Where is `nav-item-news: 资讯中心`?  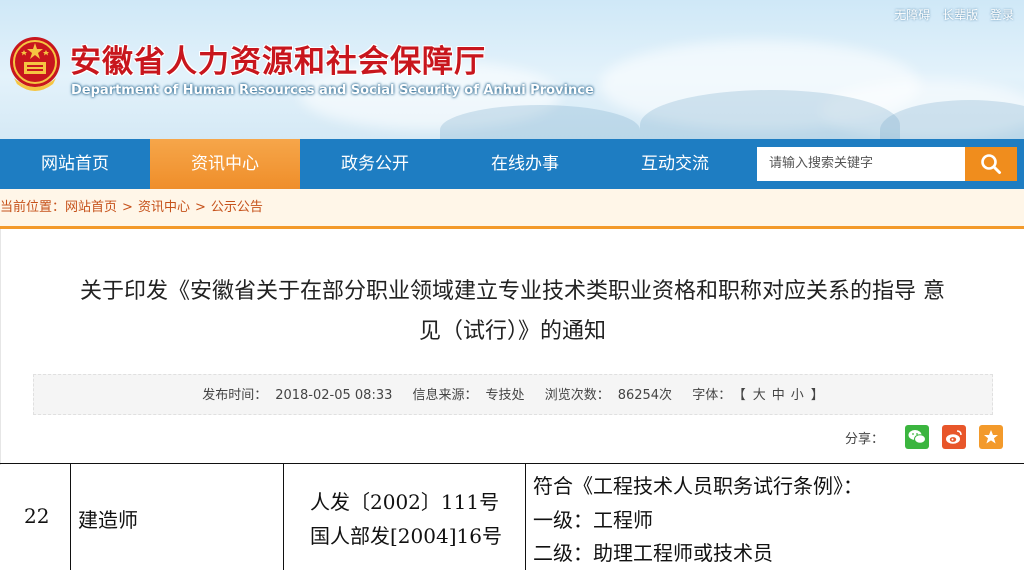 nav-item-news: 资讯中心 is located at coordinates (225, 164).